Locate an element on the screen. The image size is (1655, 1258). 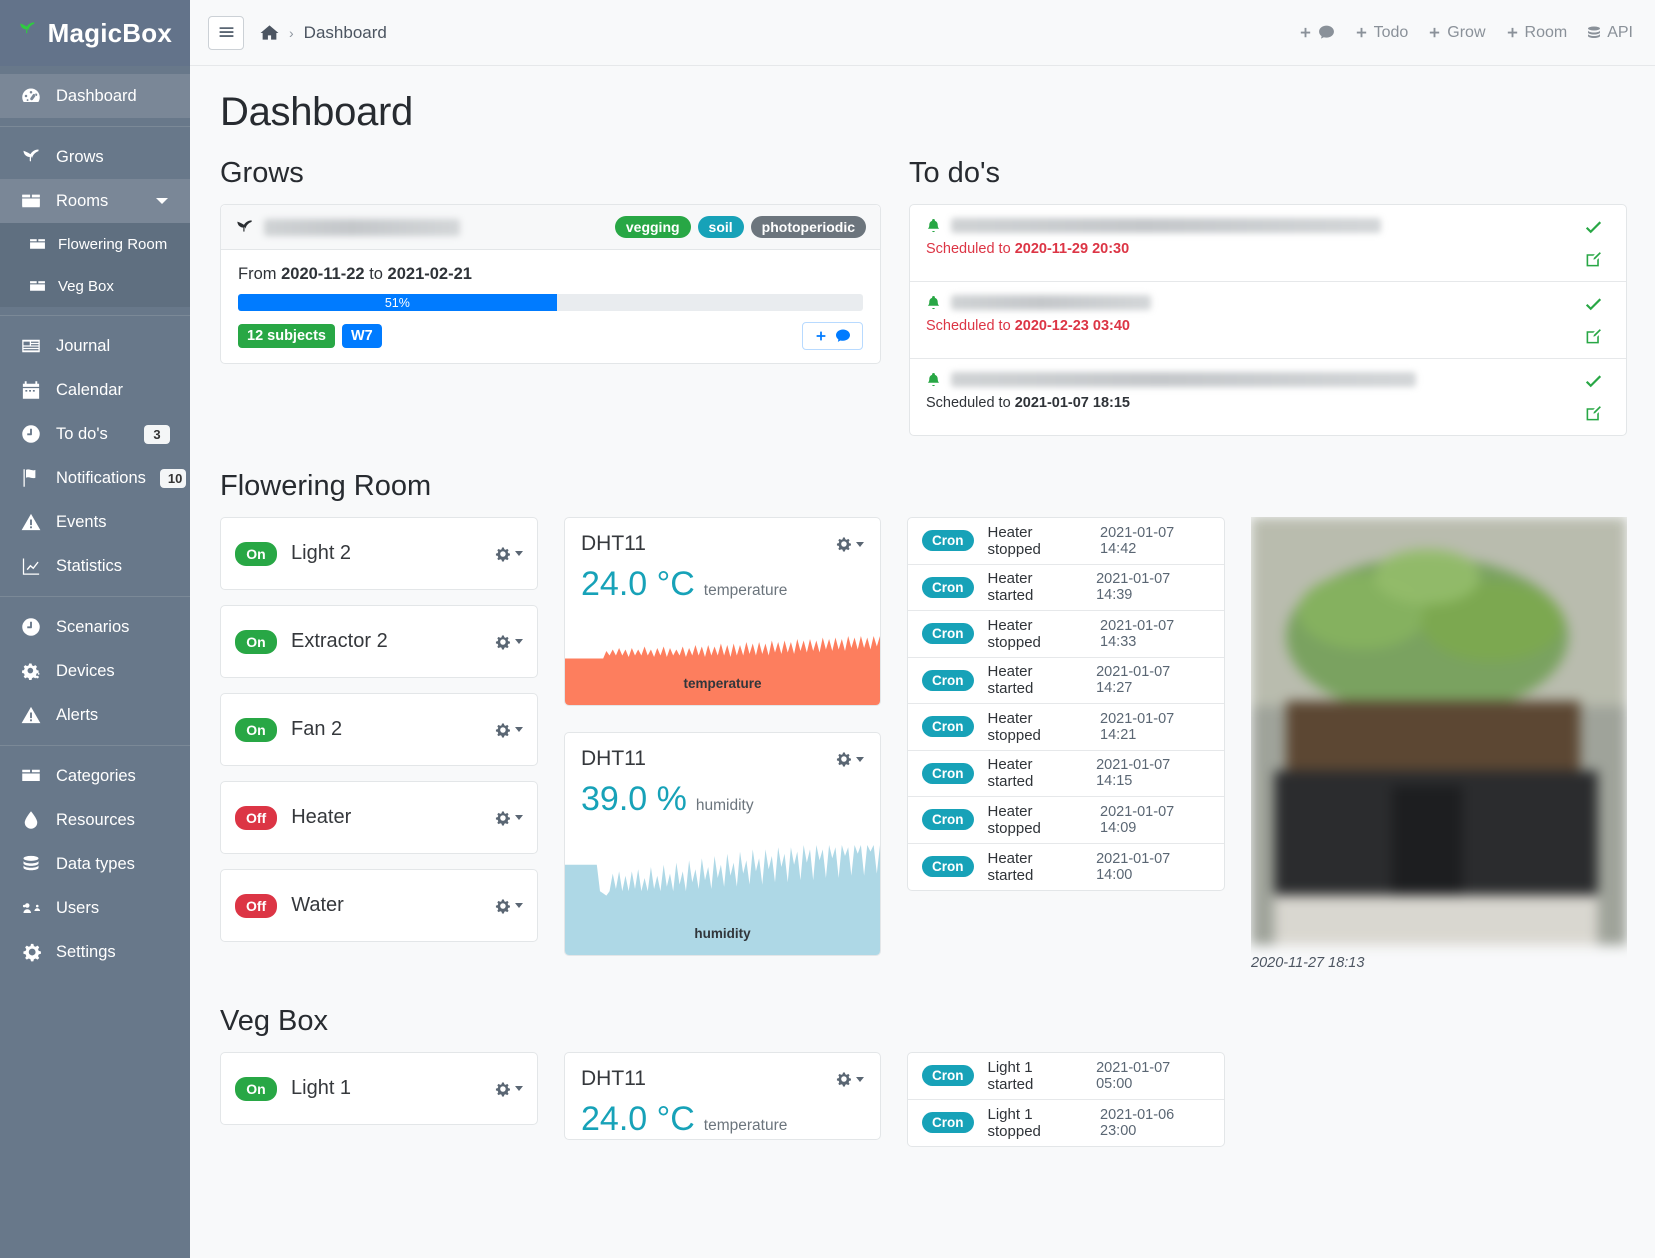
sidebar-item-settings: Settings is located at coordinates (95, 952).